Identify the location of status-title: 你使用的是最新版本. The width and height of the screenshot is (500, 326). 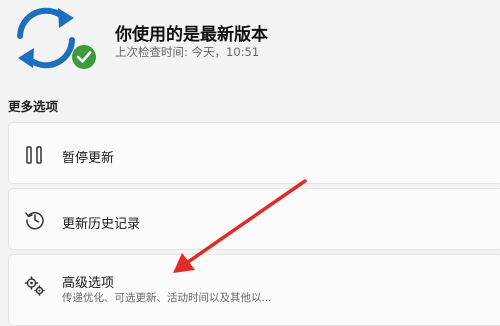
(191, 35).